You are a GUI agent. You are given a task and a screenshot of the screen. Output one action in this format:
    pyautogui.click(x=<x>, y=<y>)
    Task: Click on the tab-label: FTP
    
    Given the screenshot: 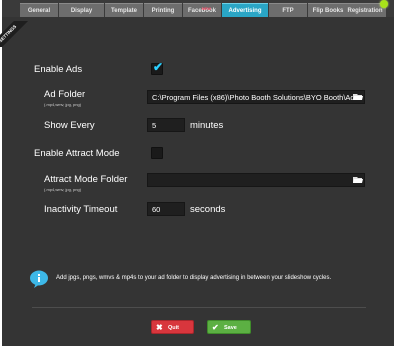 What is the action you would take?
    pyautogui.click(x=288, y=11)
    